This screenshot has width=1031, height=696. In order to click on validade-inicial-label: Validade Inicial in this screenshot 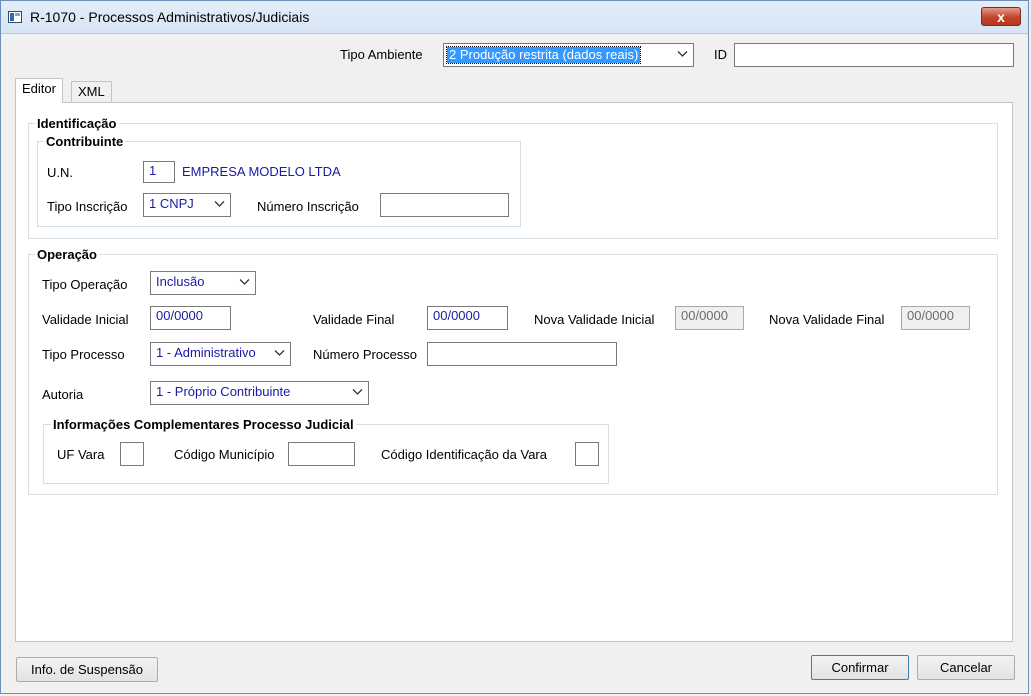, I will do `click(85, 319)`.